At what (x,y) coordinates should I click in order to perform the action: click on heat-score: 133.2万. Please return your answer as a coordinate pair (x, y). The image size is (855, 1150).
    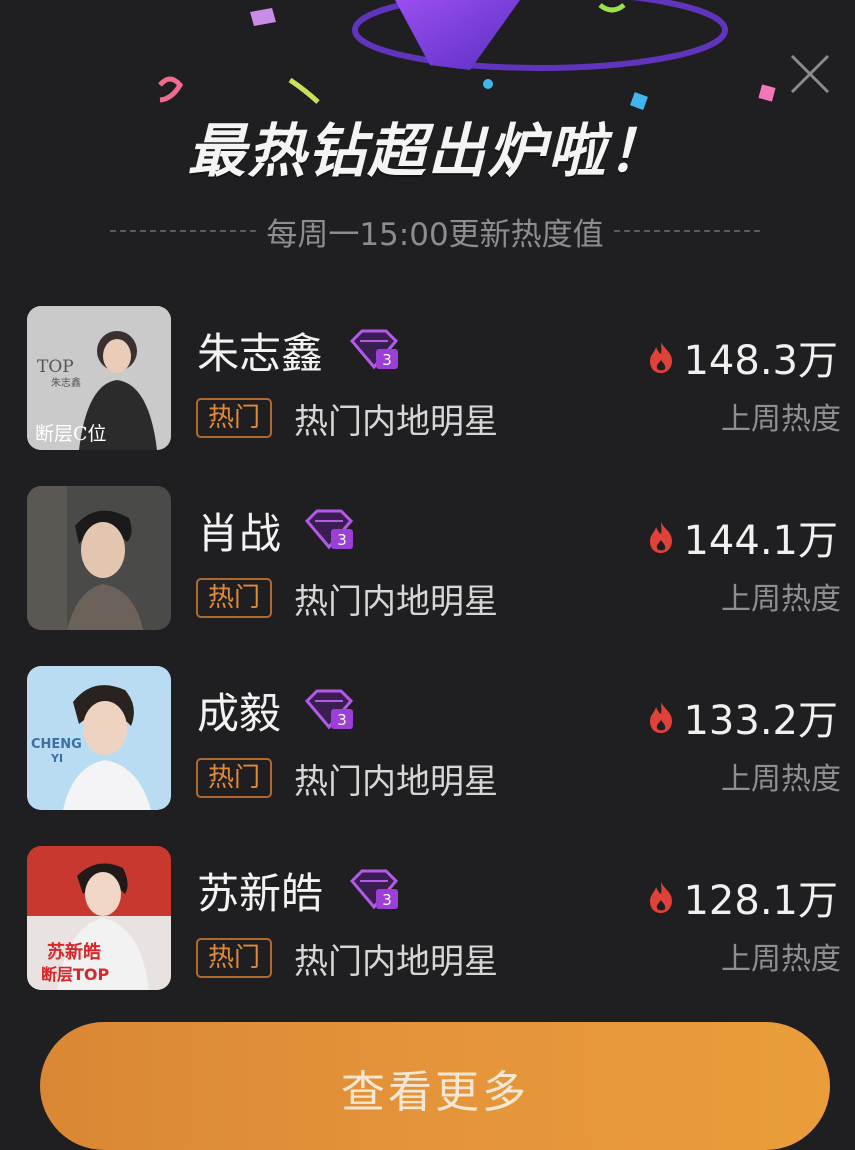
    Looking at the image, I should click on (741, 717).